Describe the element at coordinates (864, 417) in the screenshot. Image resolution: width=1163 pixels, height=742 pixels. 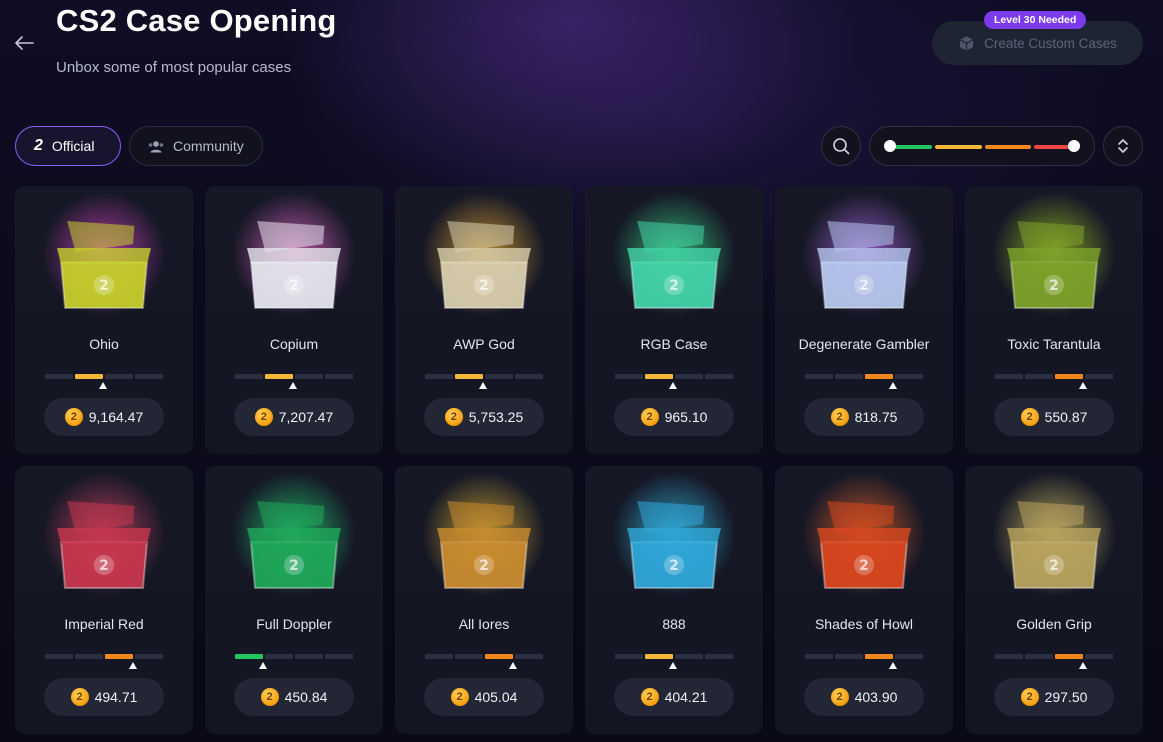
I see `case-price-button: 2 818.75` at that location.